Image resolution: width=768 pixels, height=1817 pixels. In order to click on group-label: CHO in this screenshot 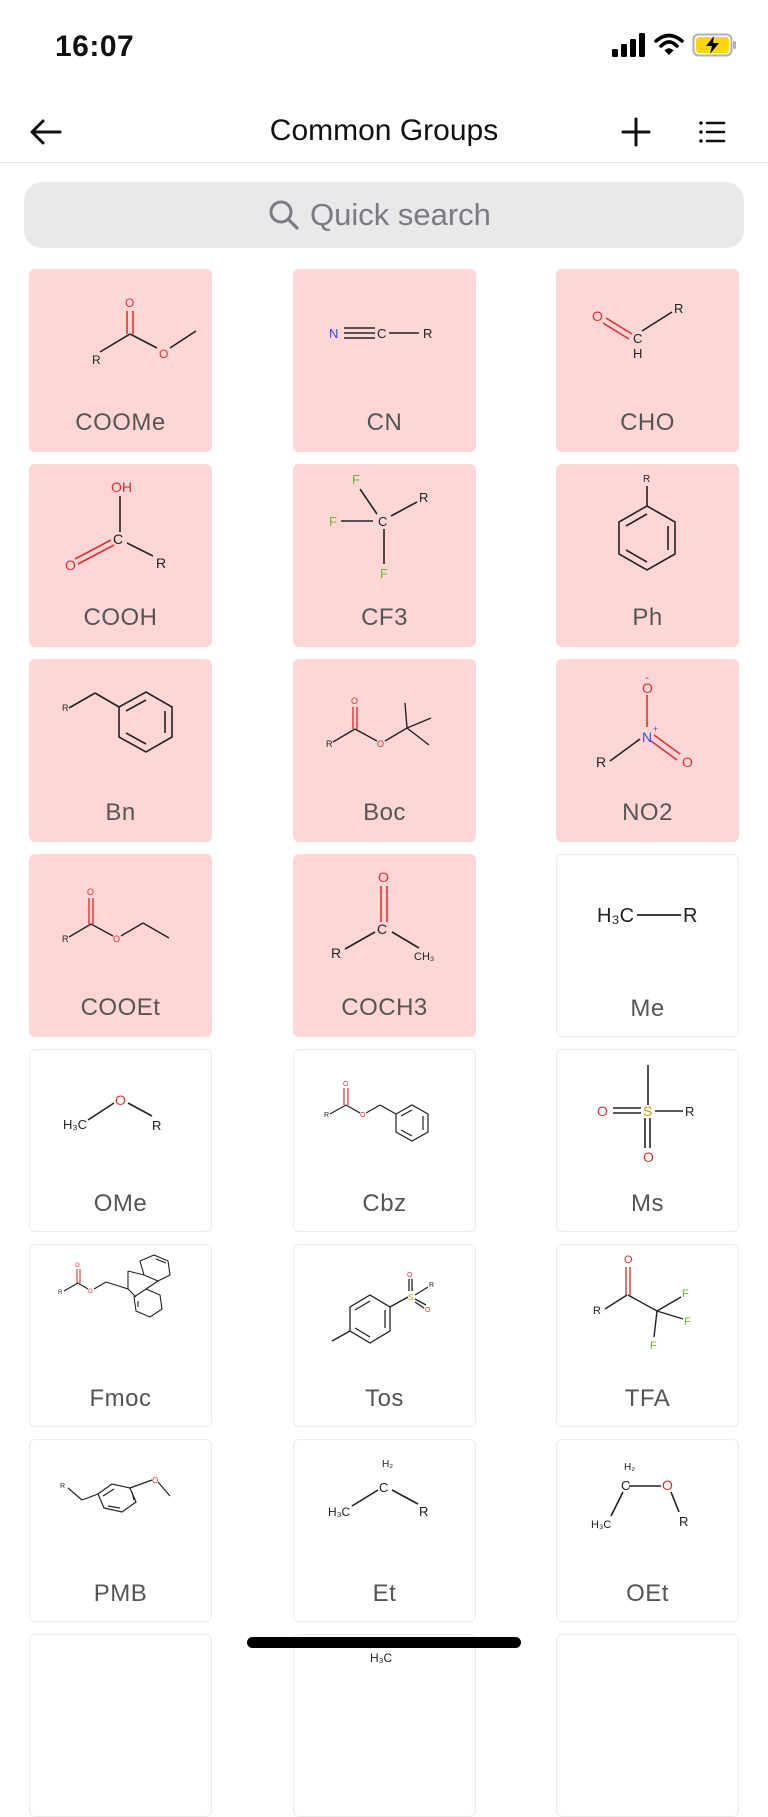, I will do `click(647, 422)`.